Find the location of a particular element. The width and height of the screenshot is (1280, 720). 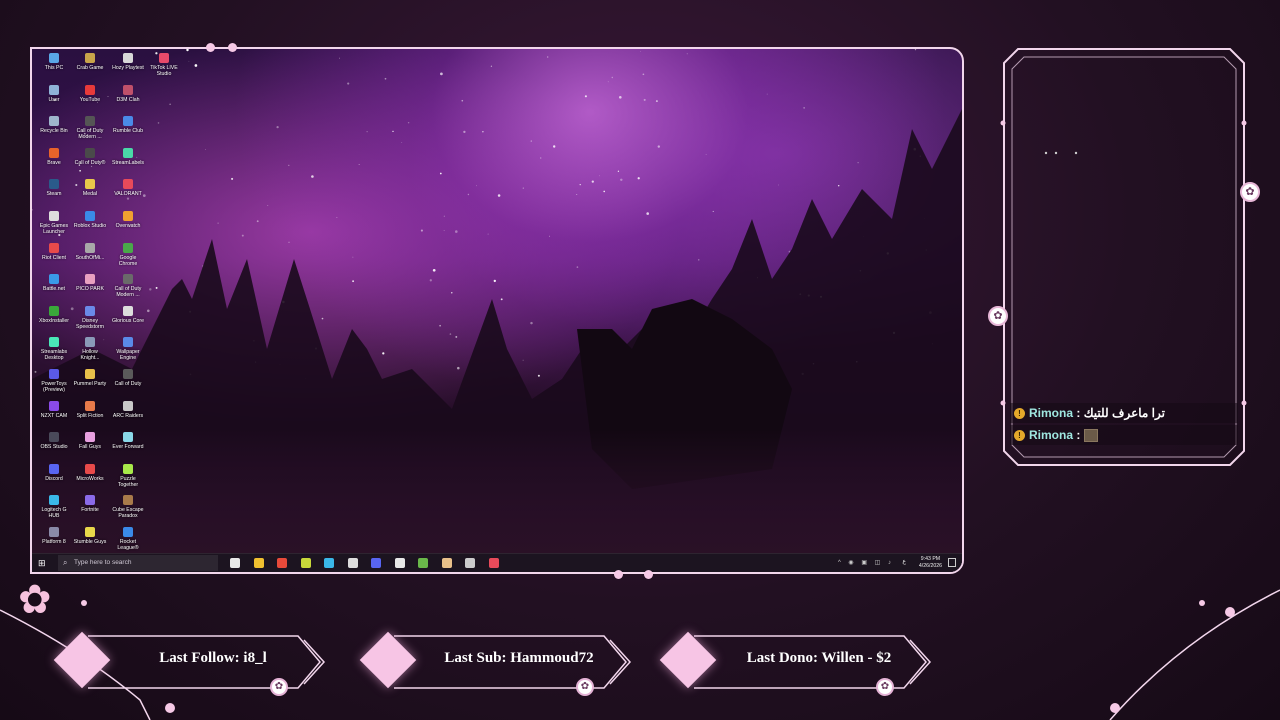

desktop-icon: This PC is located at coordinates (54, 62).